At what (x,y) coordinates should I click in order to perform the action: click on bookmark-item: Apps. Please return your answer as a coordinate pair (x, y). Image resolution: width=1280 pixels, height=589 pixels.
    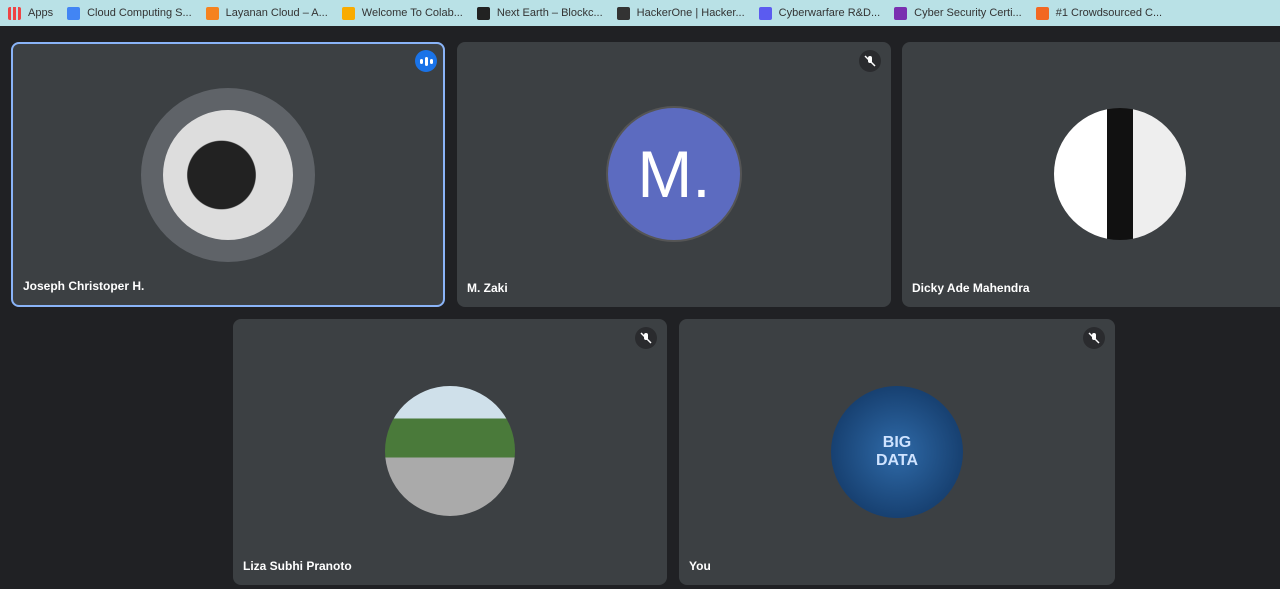
    Looking at the image, I should click on (31, 13).